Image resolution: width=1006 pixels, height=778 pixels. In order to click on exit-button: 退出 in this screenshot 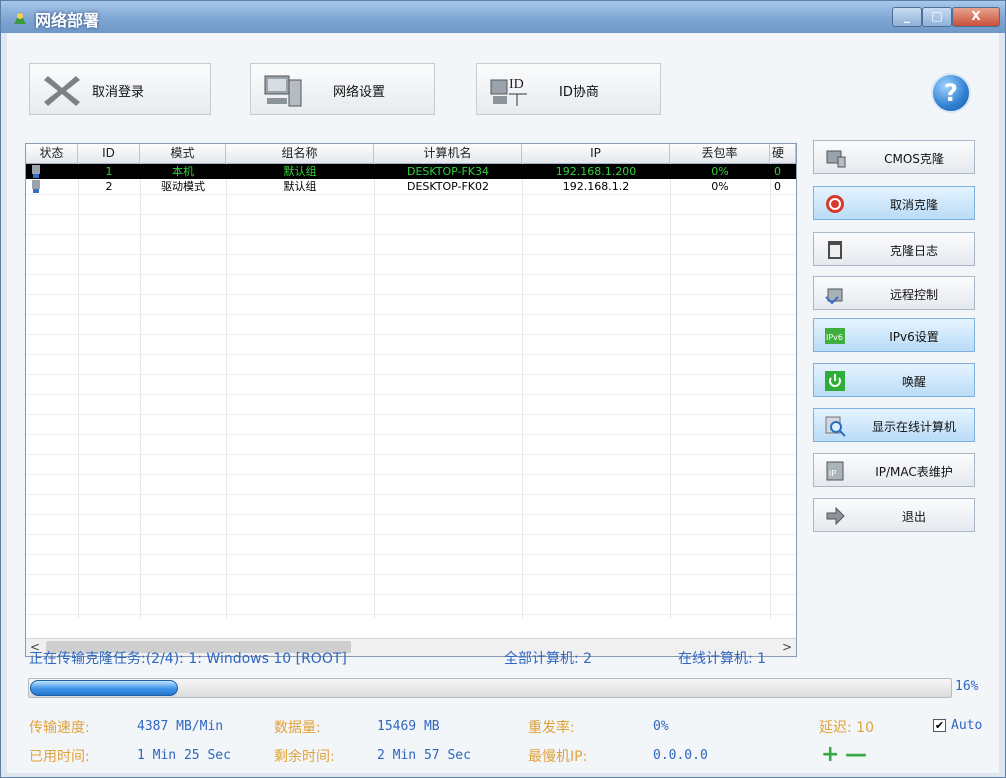, I will do `click(894, 515)`.